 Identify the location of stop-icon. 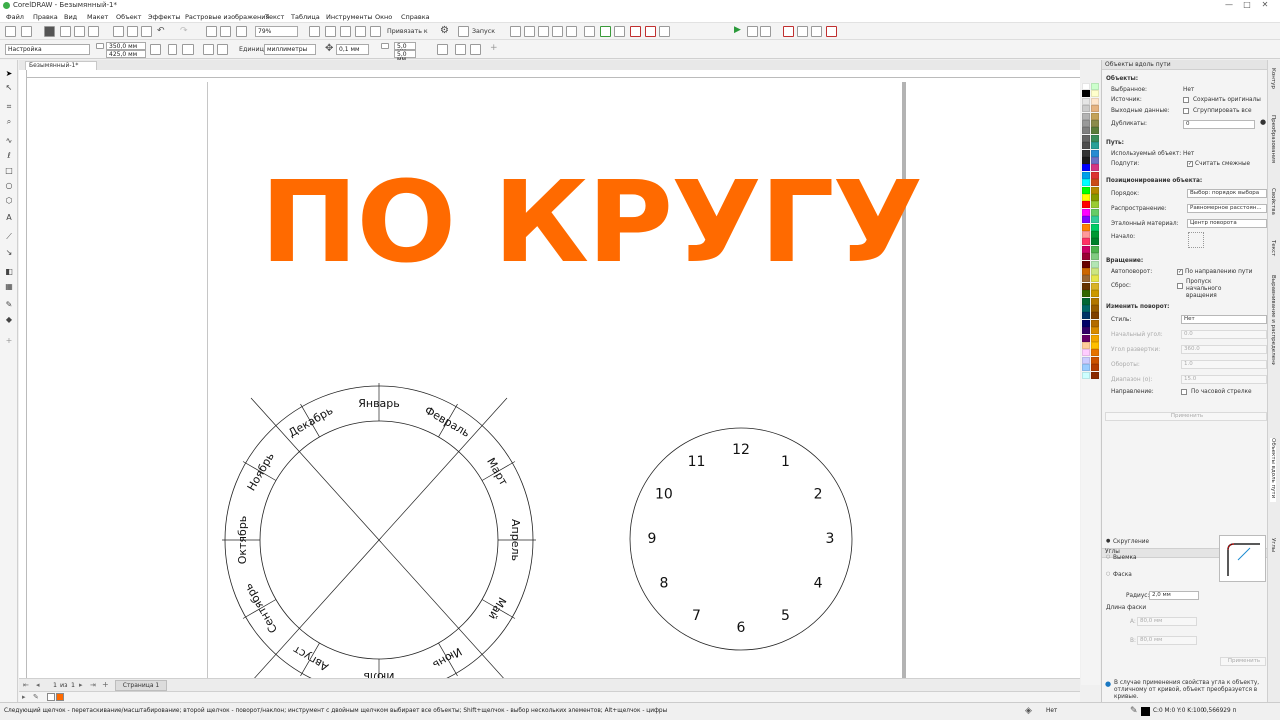
(788, 31).